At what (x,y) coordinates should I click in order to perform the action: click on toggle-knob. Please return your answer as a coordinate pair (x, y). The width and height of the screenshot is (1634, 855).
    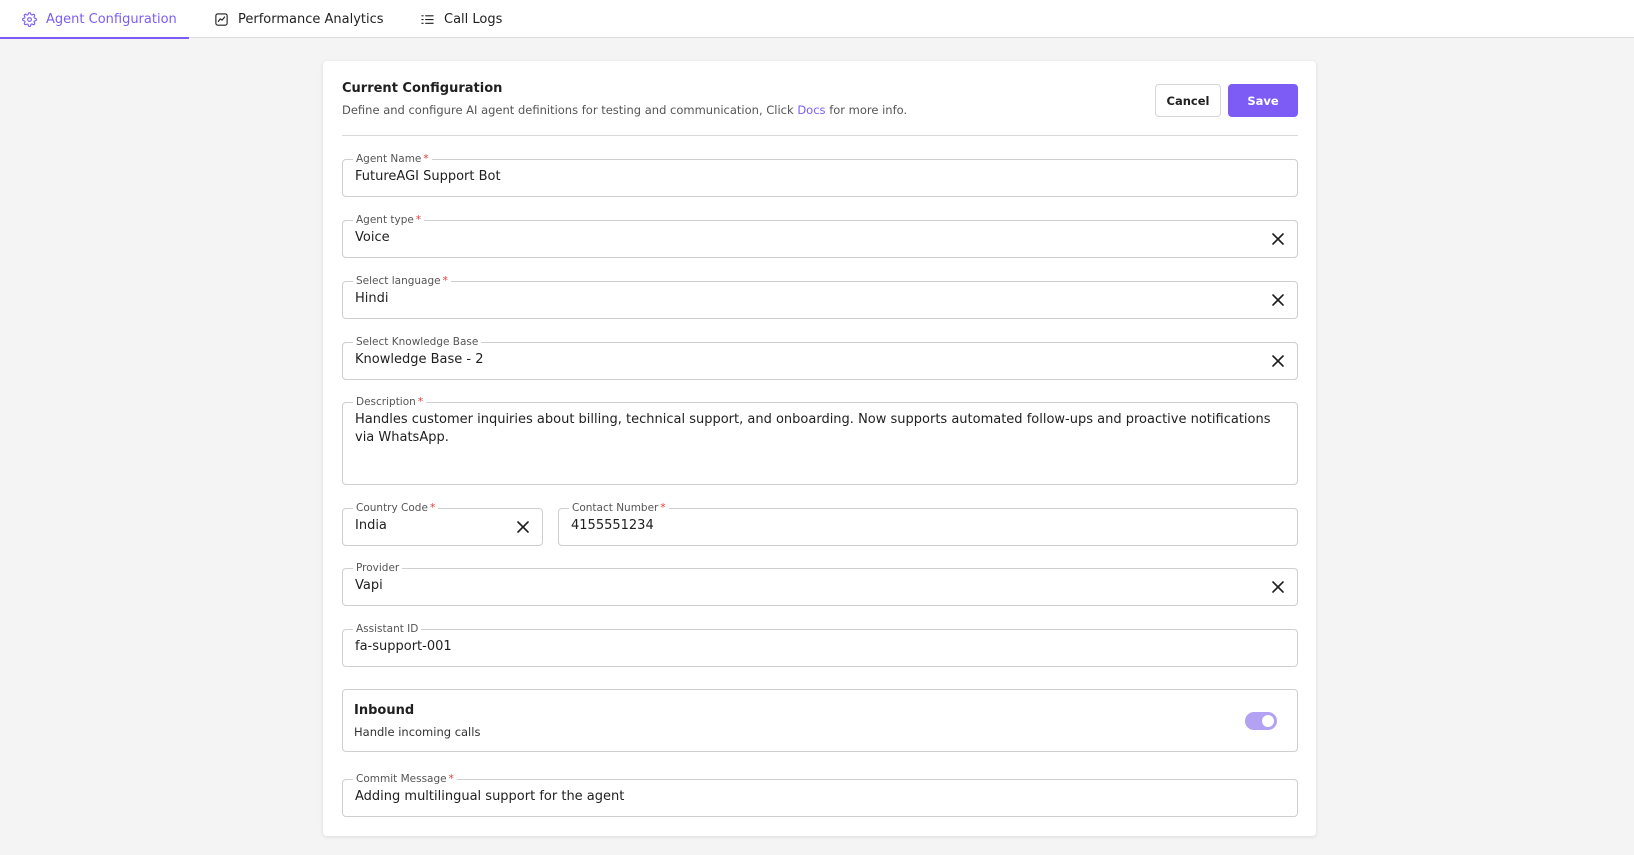
    Looking at the image, I should click on (1268, 721).